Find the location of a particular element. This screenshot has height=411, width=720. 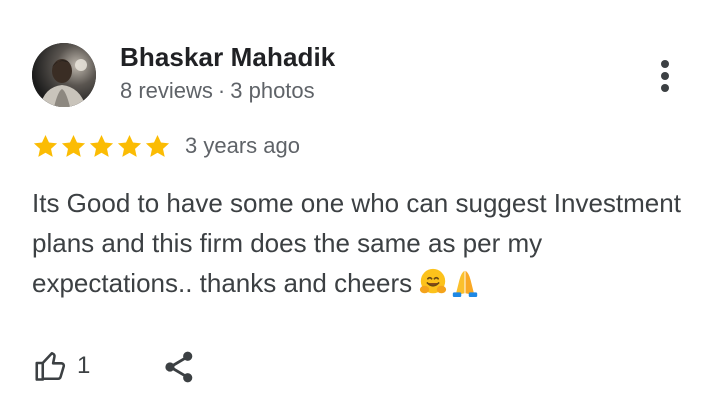

more-options-button is located at coordinates (665, 76).